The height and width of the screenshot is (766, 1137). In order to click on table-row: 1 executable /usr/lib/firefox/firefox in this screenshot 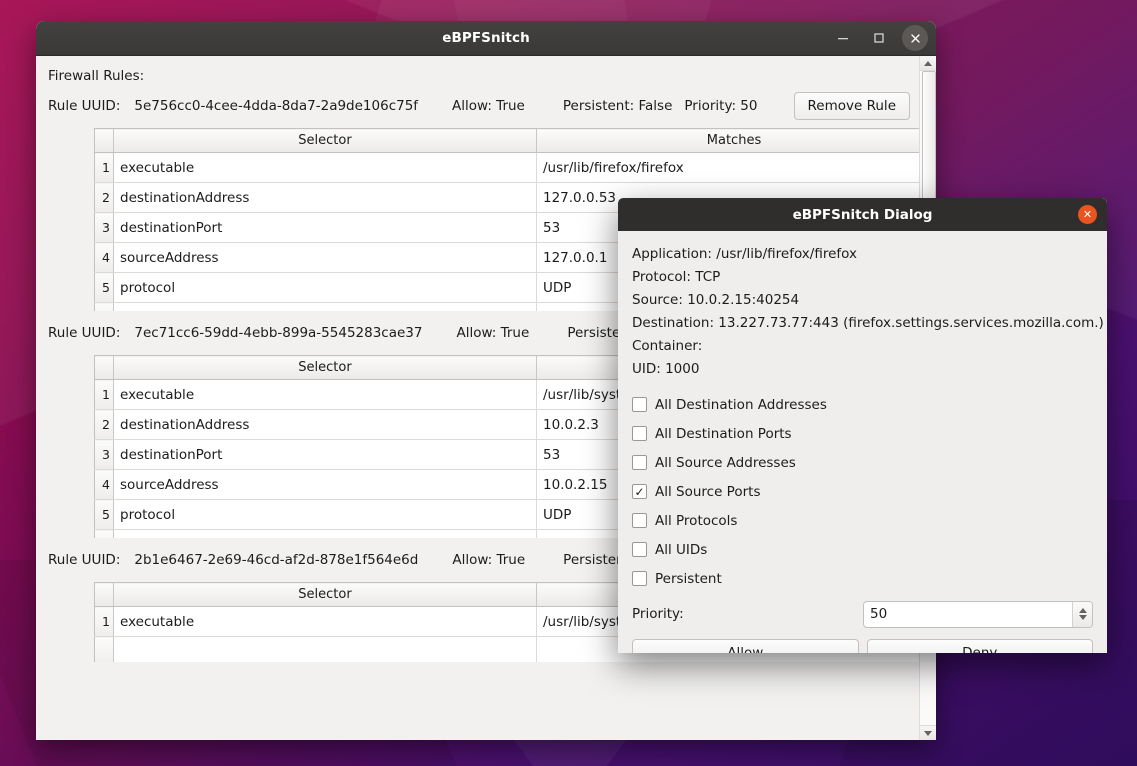, I will do `click(506, 167)`.